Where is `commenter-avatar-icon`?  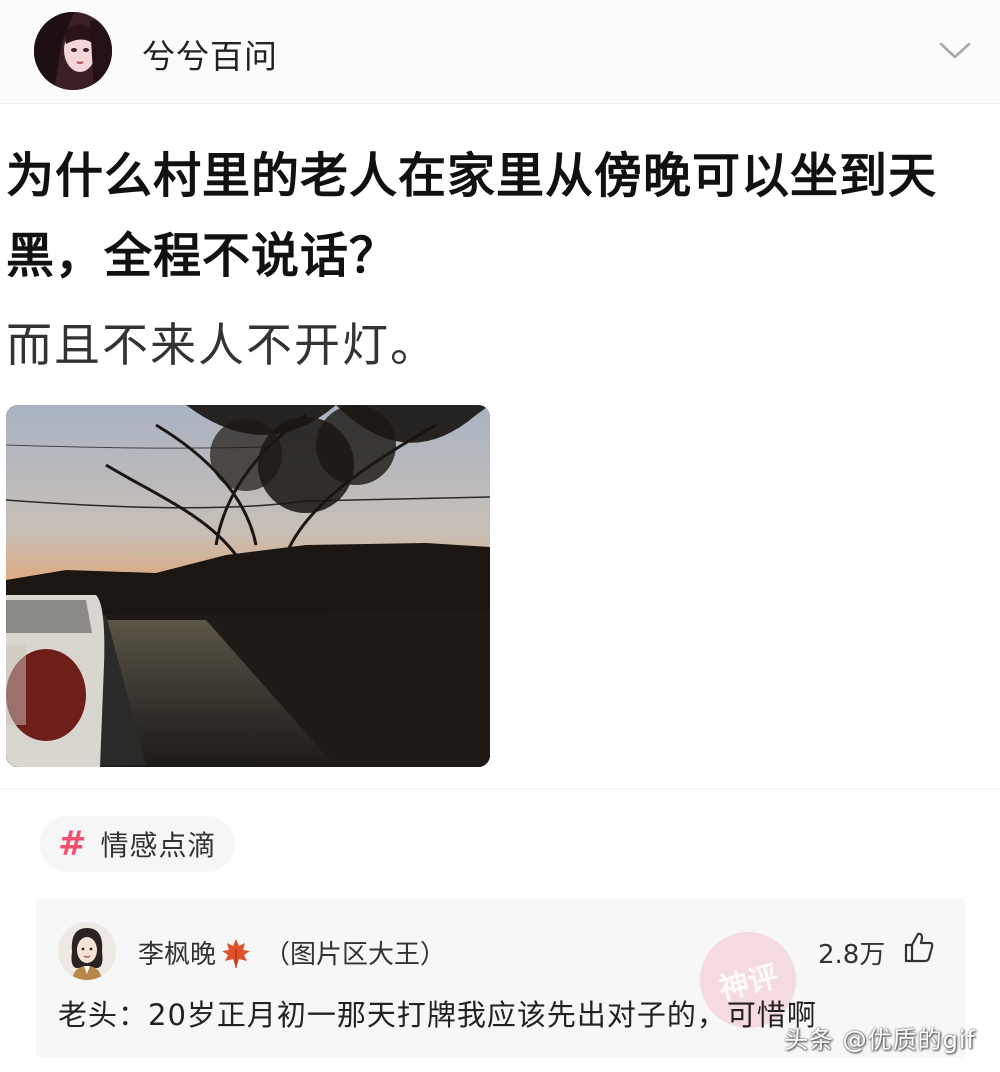
commenter-avatar-icon is located at coordinates (87, 951).